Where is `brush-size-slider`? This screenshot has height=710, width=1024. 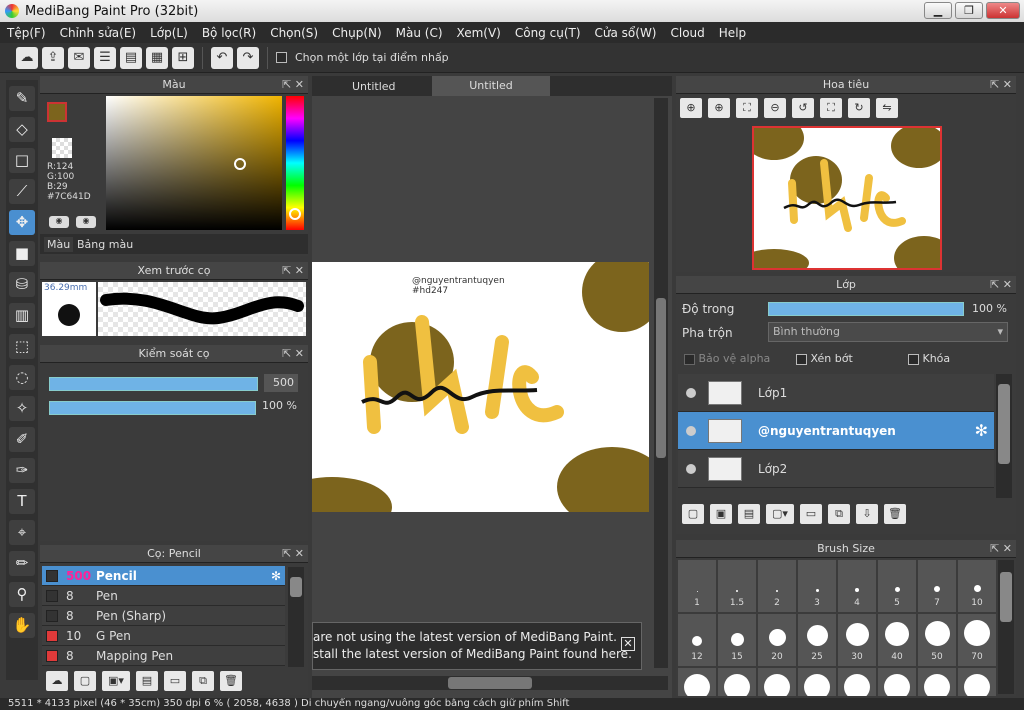
brush-size-slider is located at coordinates (153, 384).